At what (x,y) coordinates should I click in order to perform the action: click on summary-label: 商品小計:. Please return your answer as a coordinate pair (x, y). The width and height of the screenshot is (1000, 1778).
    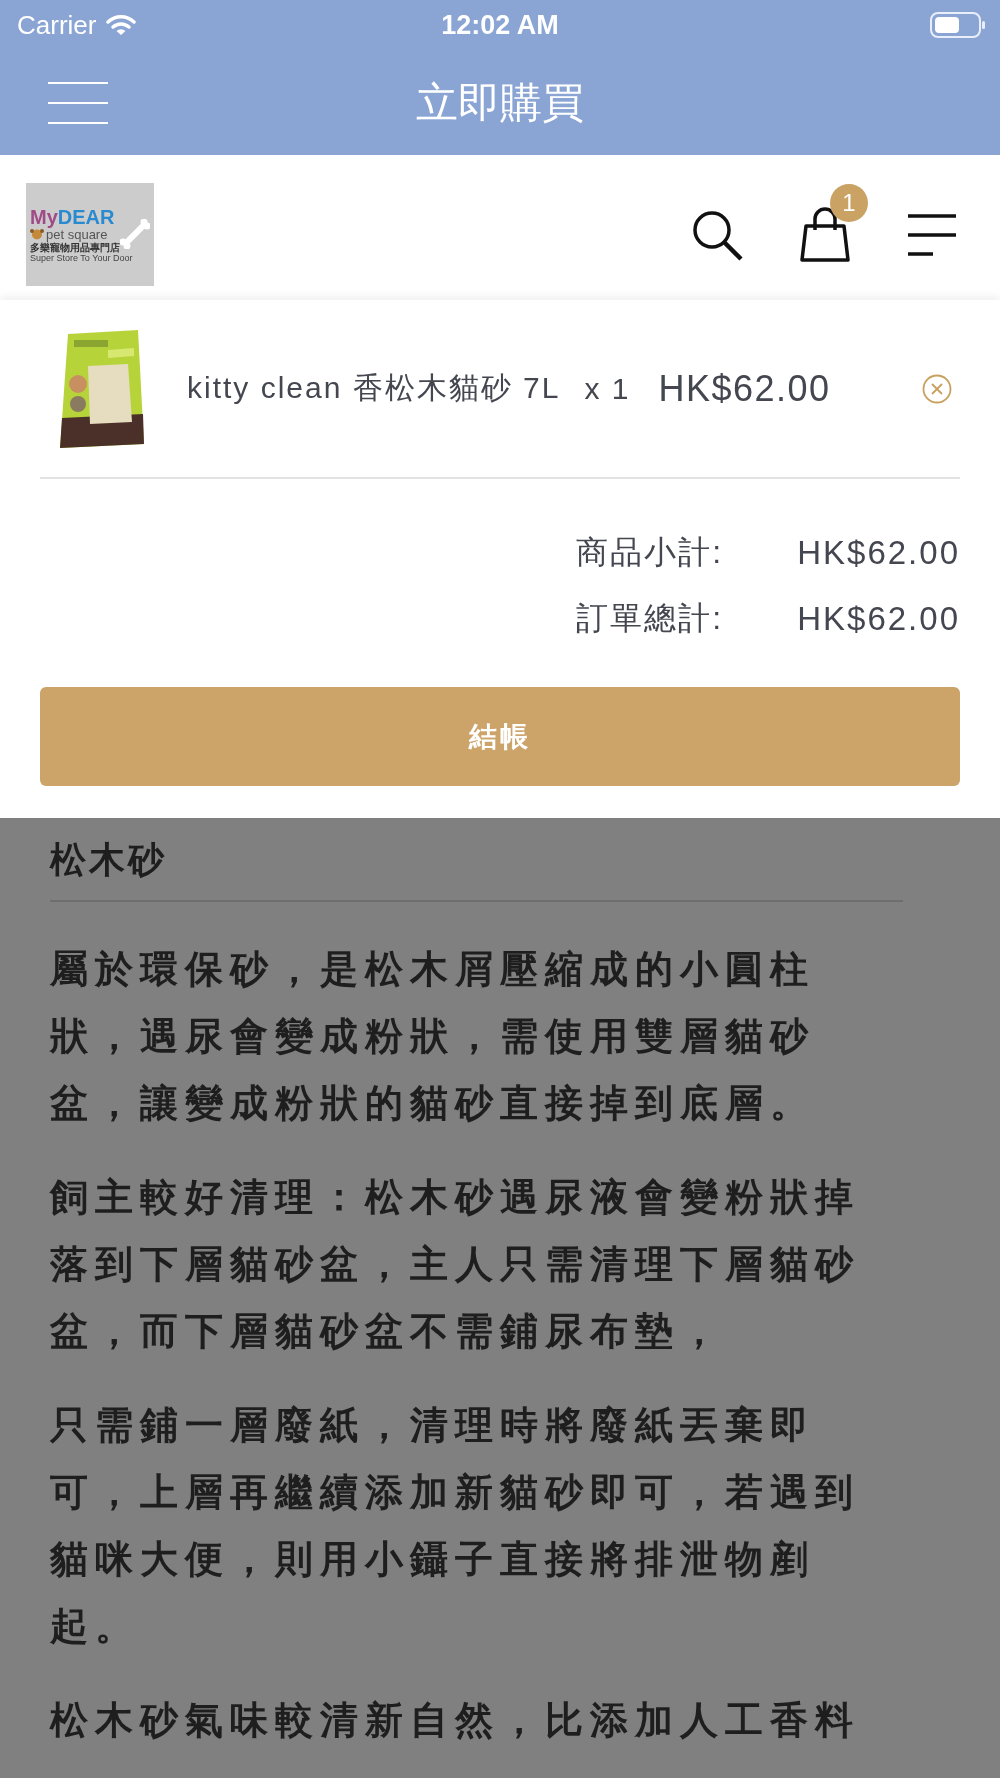
    Looking at the image, I should click on (650, 552).